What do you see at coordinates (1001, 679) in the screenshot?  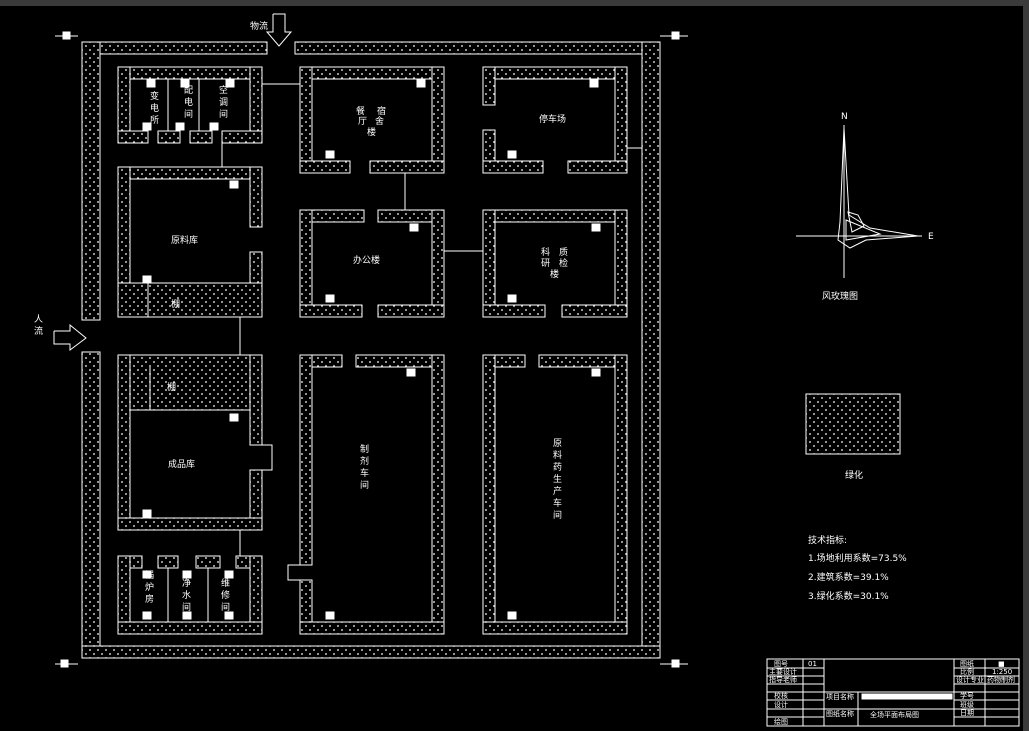 I see `tb-major: 药物制剂` at bounding box center [1001, 679].